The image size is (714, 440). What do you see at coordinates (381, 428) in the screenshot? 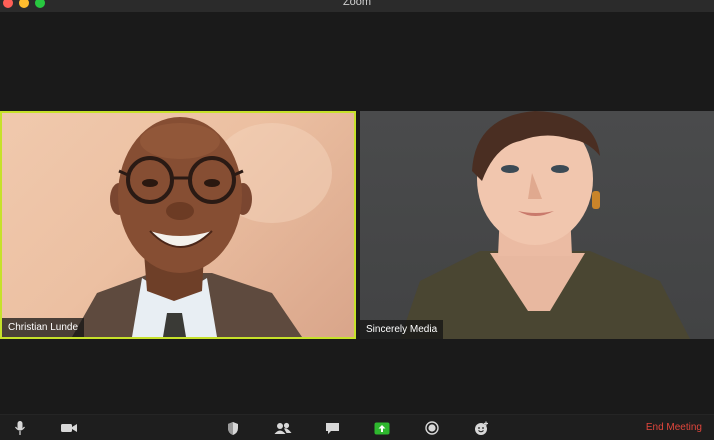
I see `share-screen-icon` at bounding box center [381, 428].